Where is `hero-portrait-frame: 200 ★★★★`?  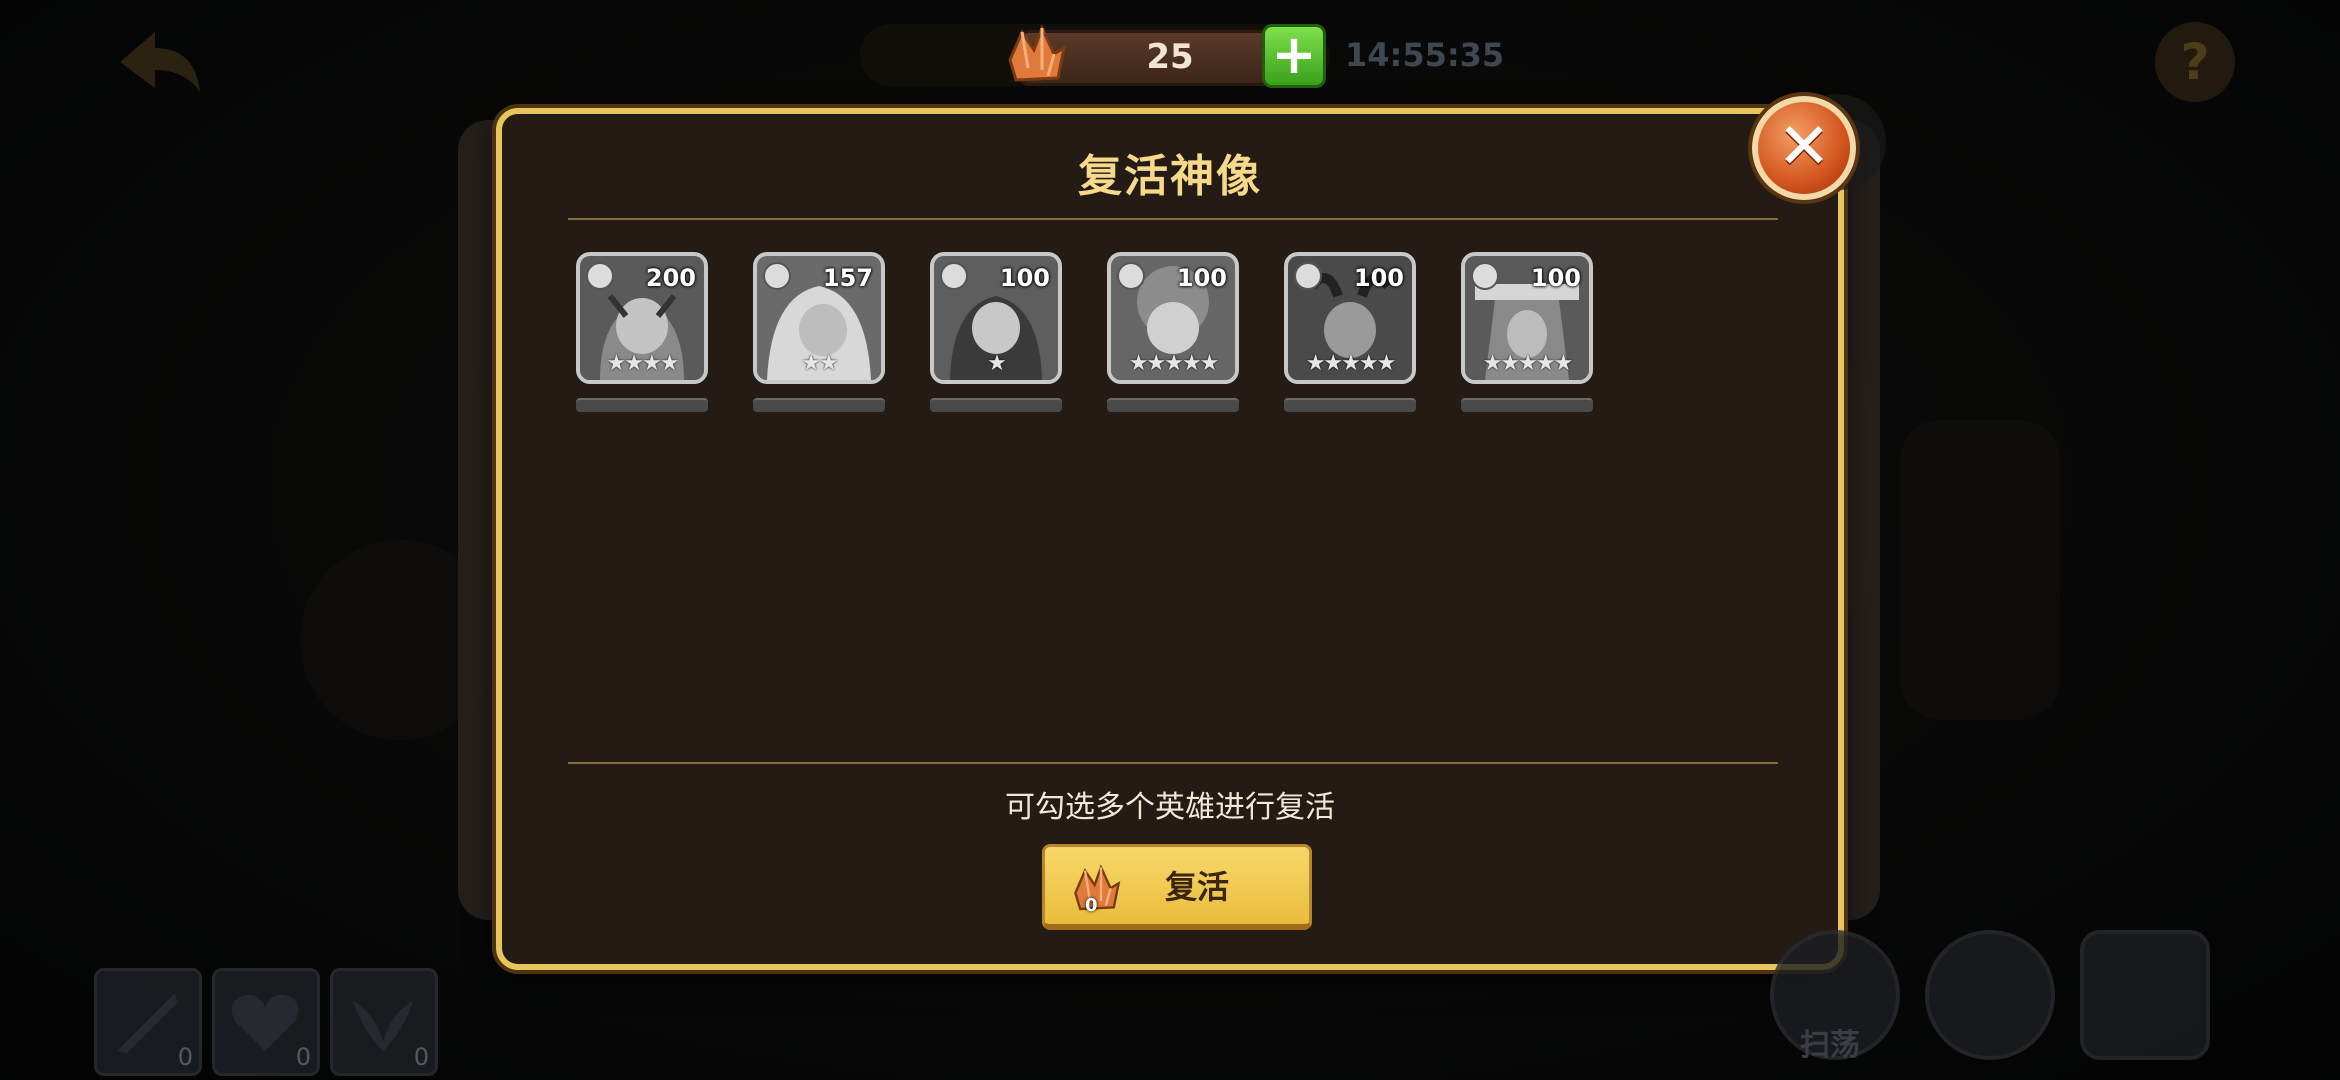
hero-portrait-frame: 200 ★★★★ is located at coordinates (642, 318).